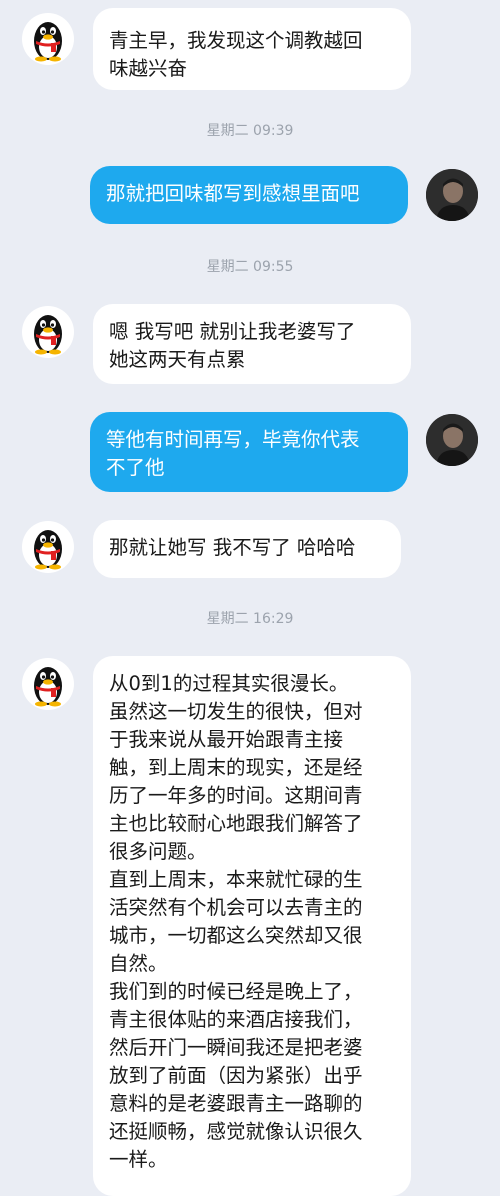 The image size is (500, 1196). I want to click on message-line: 一样。, so click(138, 1159).